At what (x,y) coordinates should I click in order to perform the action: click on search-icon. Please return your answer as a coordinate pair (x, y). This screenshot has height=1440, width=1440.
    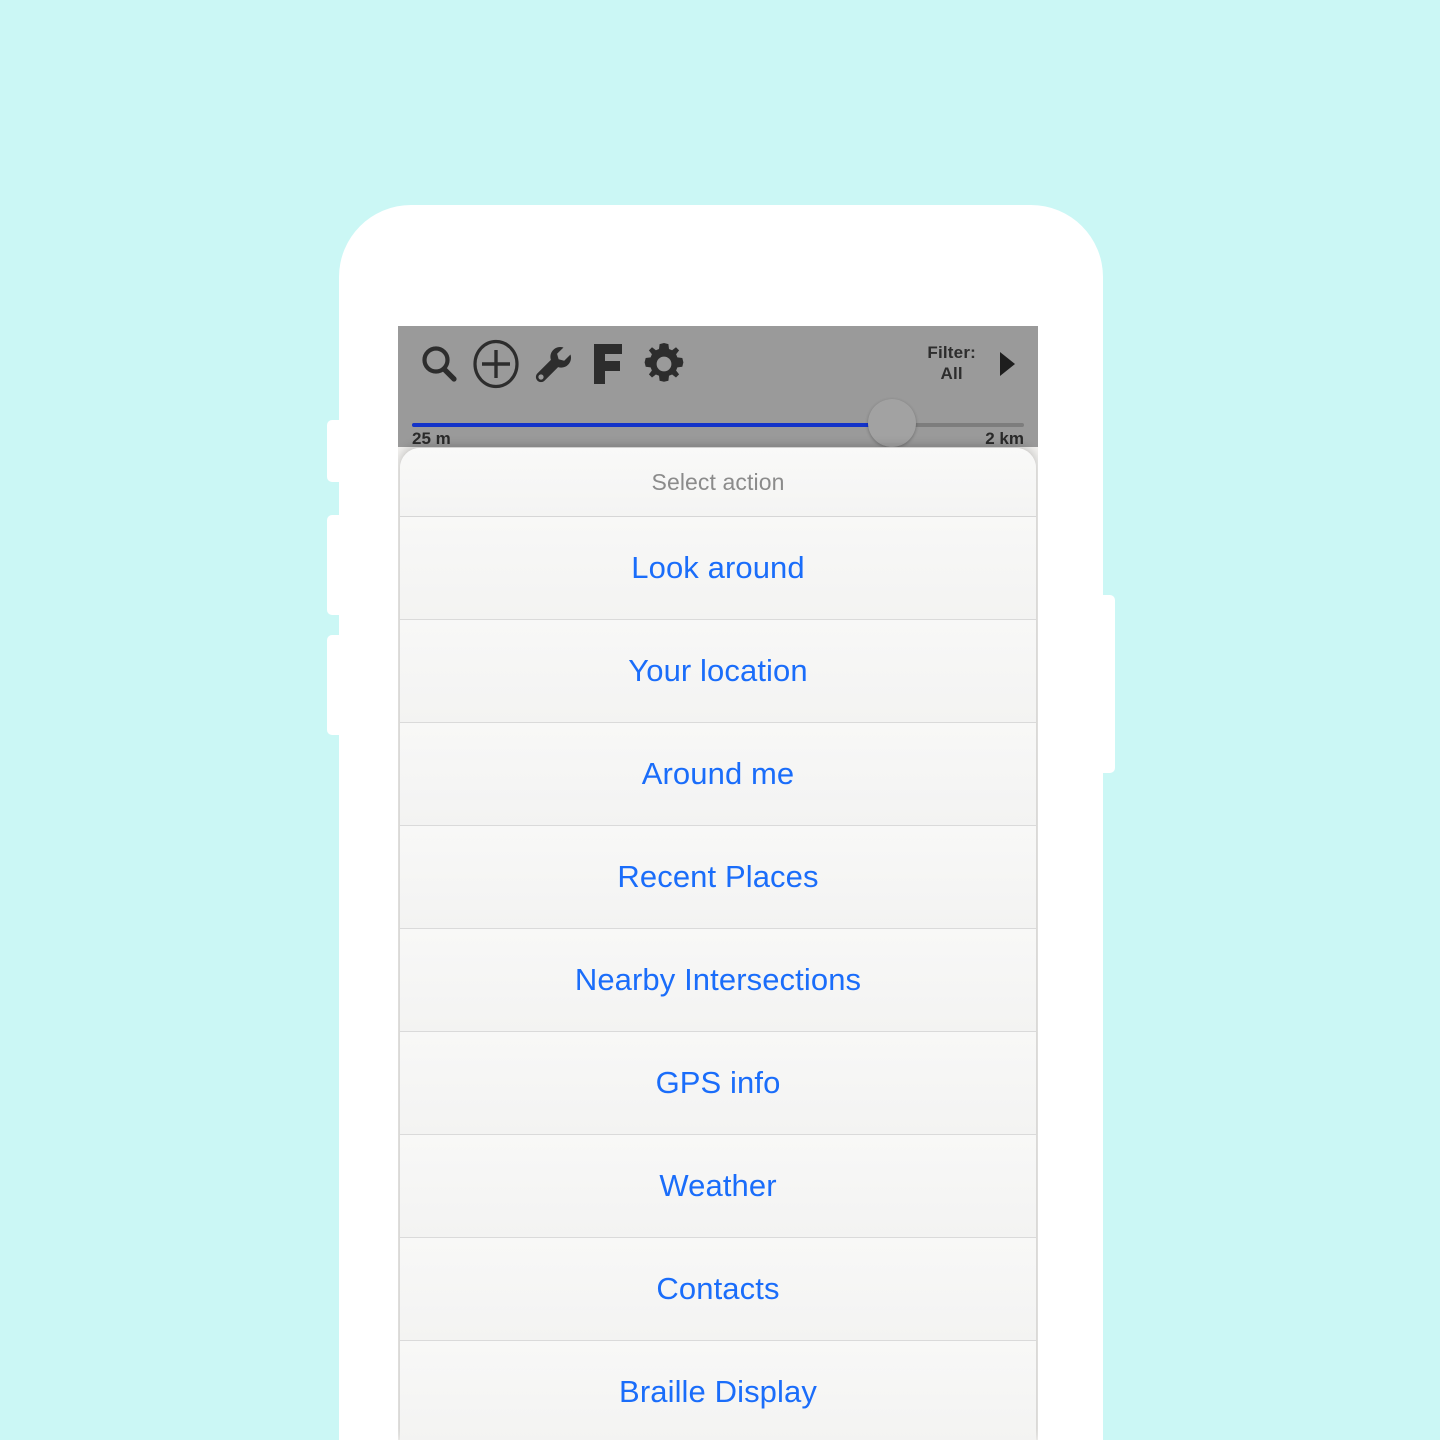
    Looking at the image, I should click on (440, 364).